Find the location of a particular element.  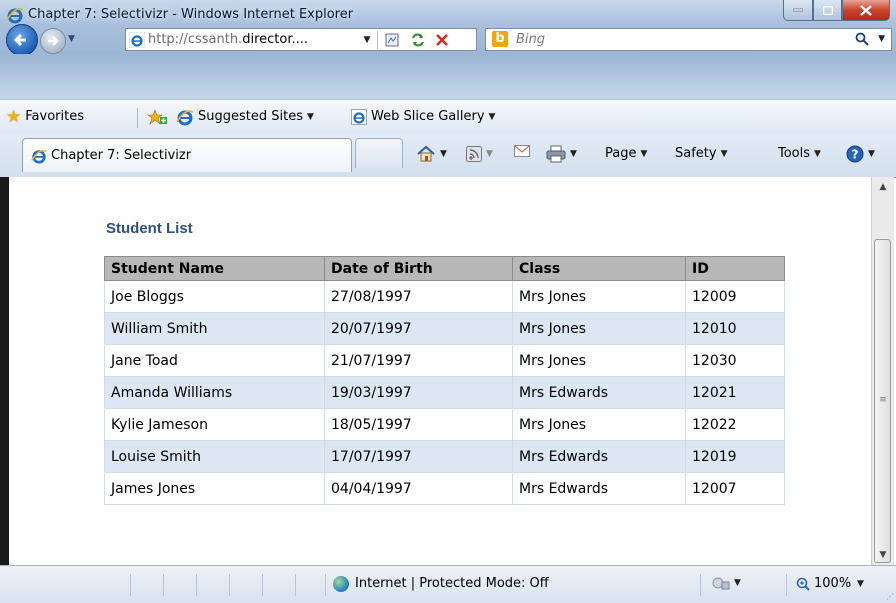

help-chevron-down-icon: ▼ is located at coordinates (871, 154).